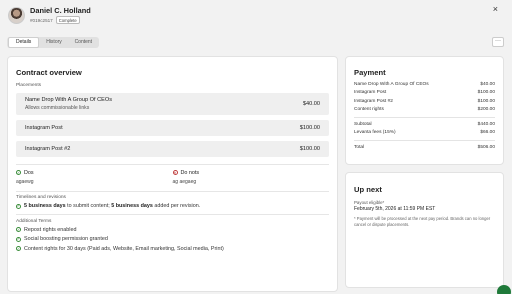 This screenshot has height=294, width=512. Describe the element at coordinates (57, 108) in the screenshot. I see `placement-description: Allows commissionable links` at that location.